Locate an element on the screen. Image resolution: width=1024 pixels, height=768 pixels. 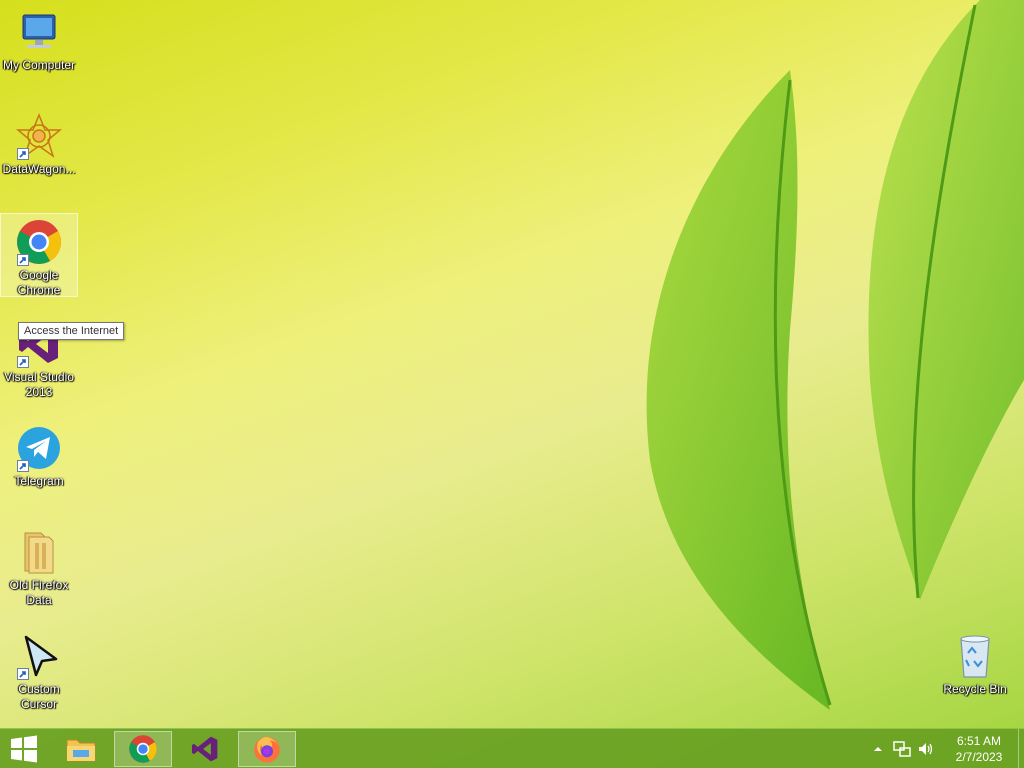
show-hidden-icons-button is located at coordinates (878, 748).